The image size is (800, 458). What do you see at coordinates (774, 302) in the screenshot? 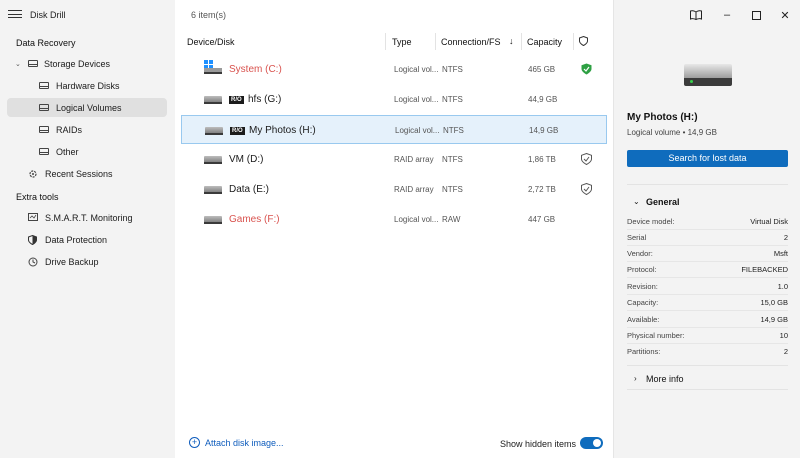
I see `property-value: 15,0 GB` at bounding box center [774, 302].